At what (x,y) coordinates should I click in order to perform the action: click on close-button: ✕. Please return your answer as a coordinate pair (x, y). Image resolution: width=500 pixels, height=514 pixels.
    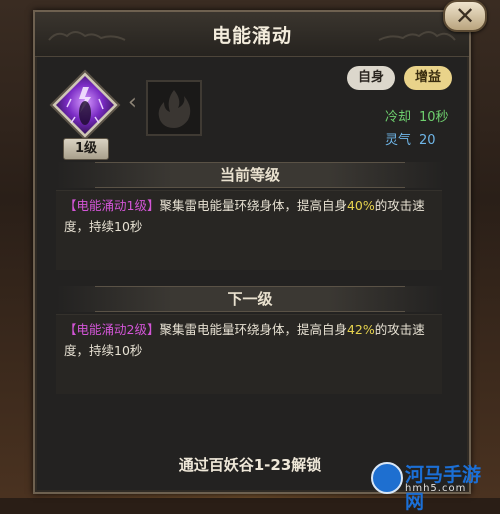
    Looking at the image, I should click on (465, 16).